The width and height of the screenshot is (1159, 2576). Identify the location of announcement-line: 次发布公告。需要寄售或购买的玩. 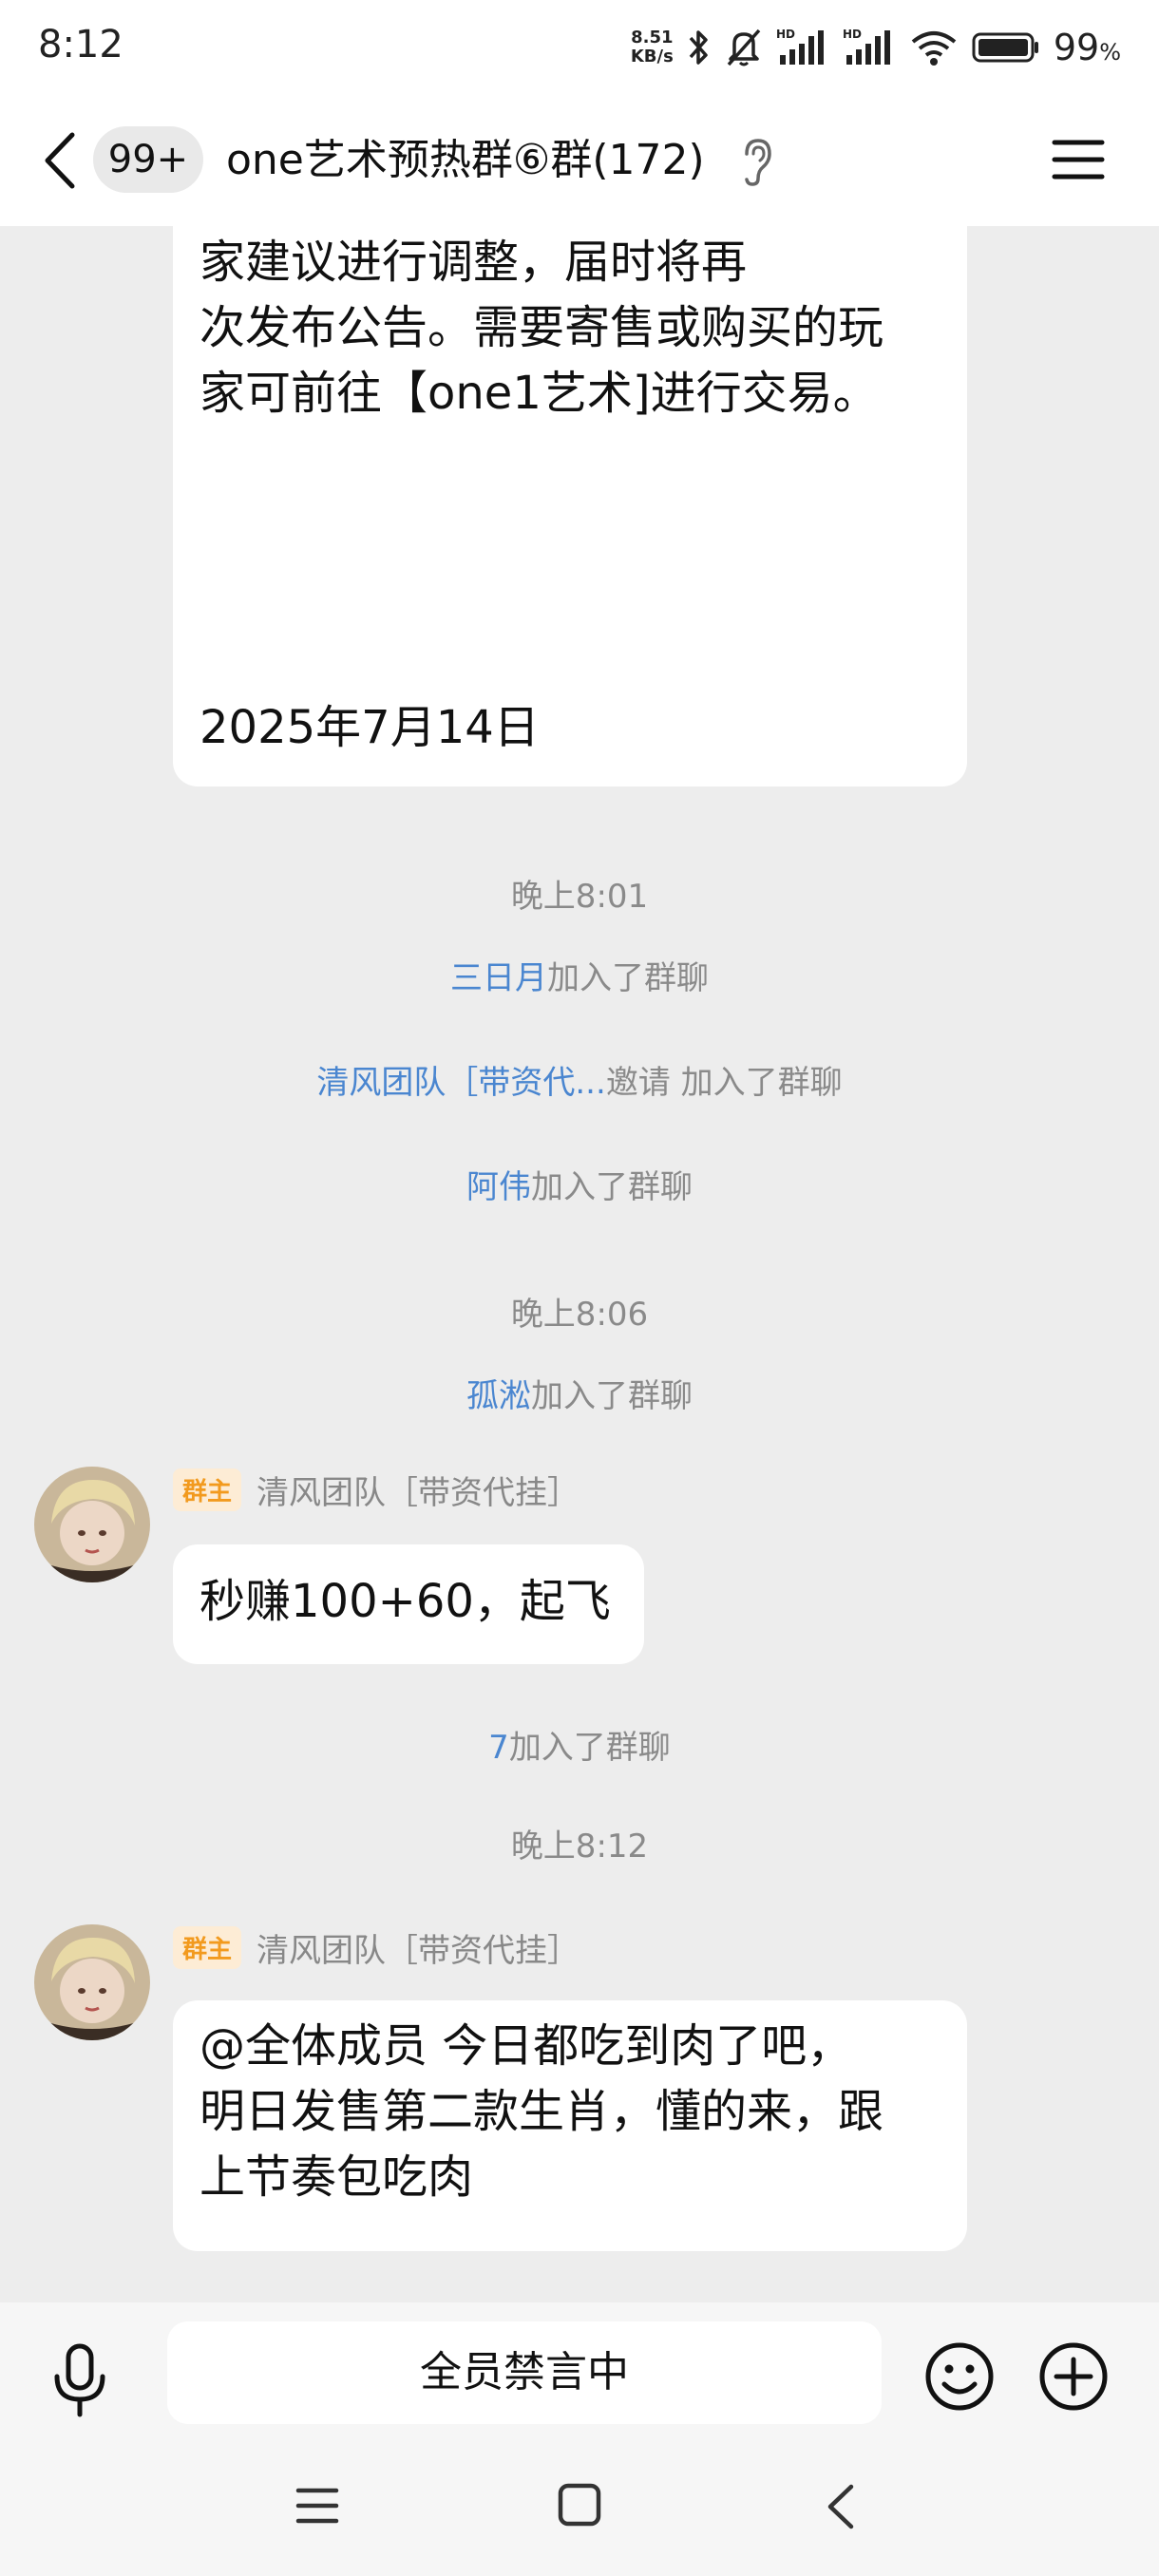
(542, 327).